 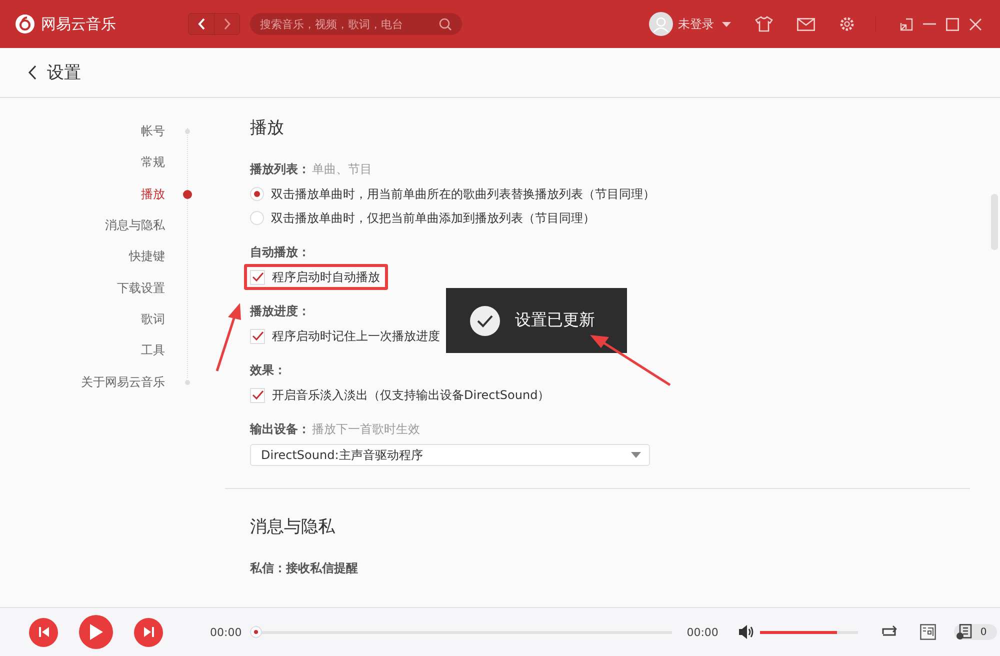 What do you see at coordinates (952, 24) in the screenshot?
I see `maximize-icon` at bounding box center [952, 24].